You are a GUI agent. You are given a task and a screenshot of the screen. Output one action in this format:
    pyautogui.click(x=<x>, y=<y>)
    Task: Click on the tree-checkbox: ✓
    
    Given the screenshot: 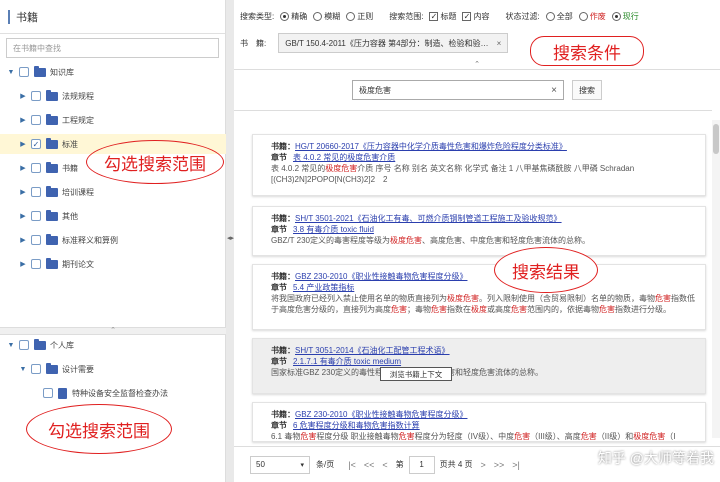 What is the action you would take?
    pyautogui.click(x=36, y=144)
    